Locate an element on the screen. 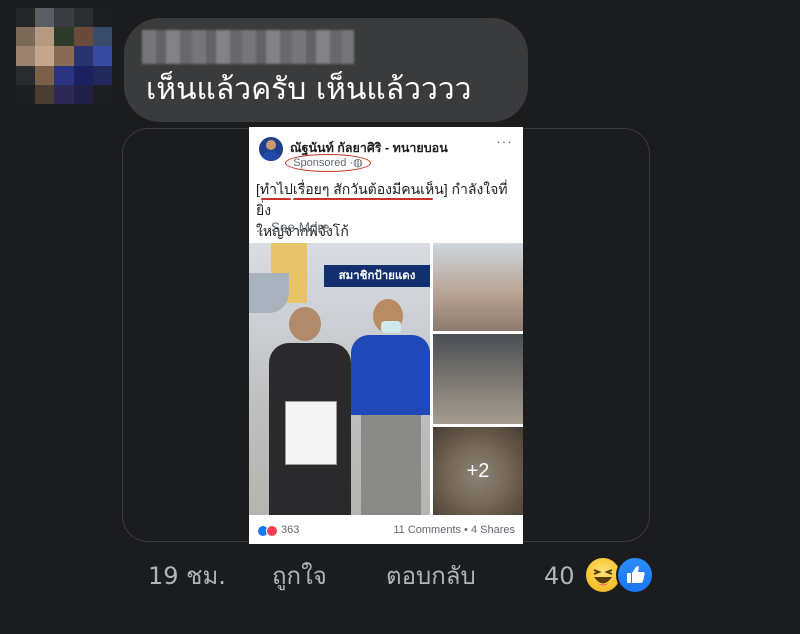  side-photo-3: +2 is located at coordinates (478, 471).